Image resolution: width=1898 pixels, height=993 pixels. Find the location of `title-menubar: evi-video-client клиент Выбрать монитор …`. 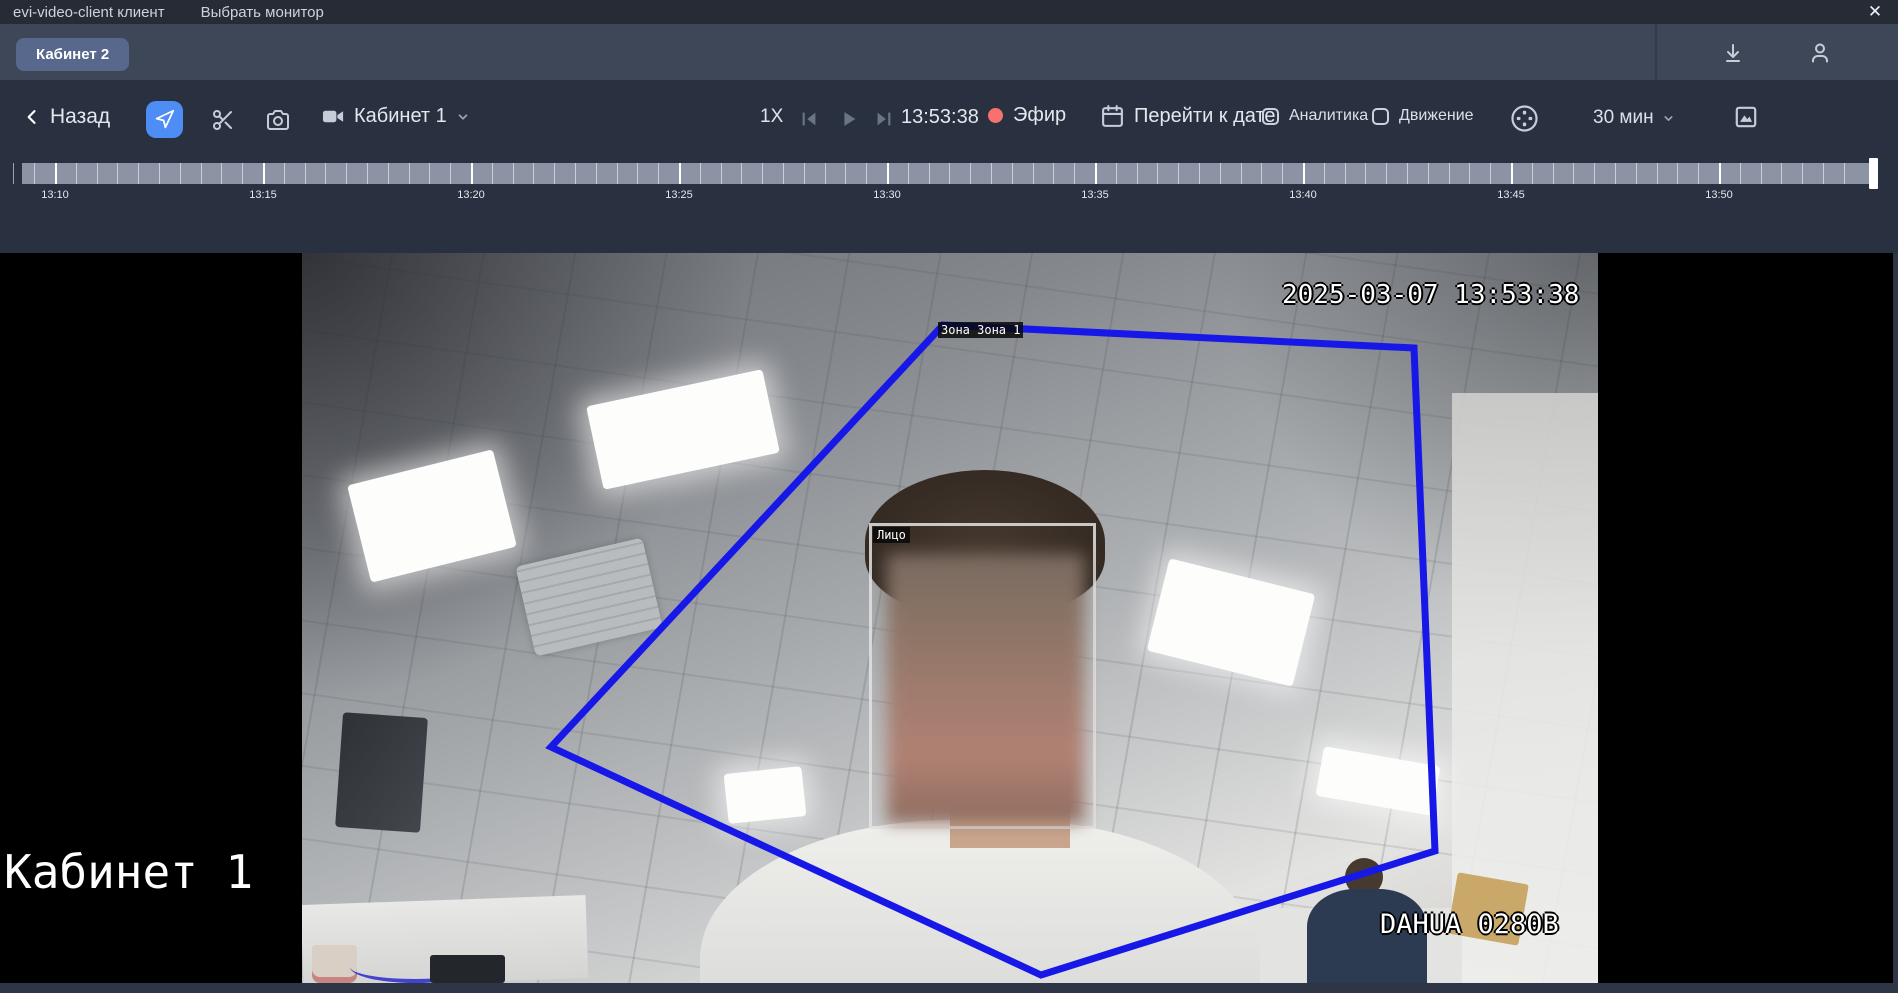

title-menubar: evi-video-client клиент Выбрать монитор … is located at coordinates (949, 12).